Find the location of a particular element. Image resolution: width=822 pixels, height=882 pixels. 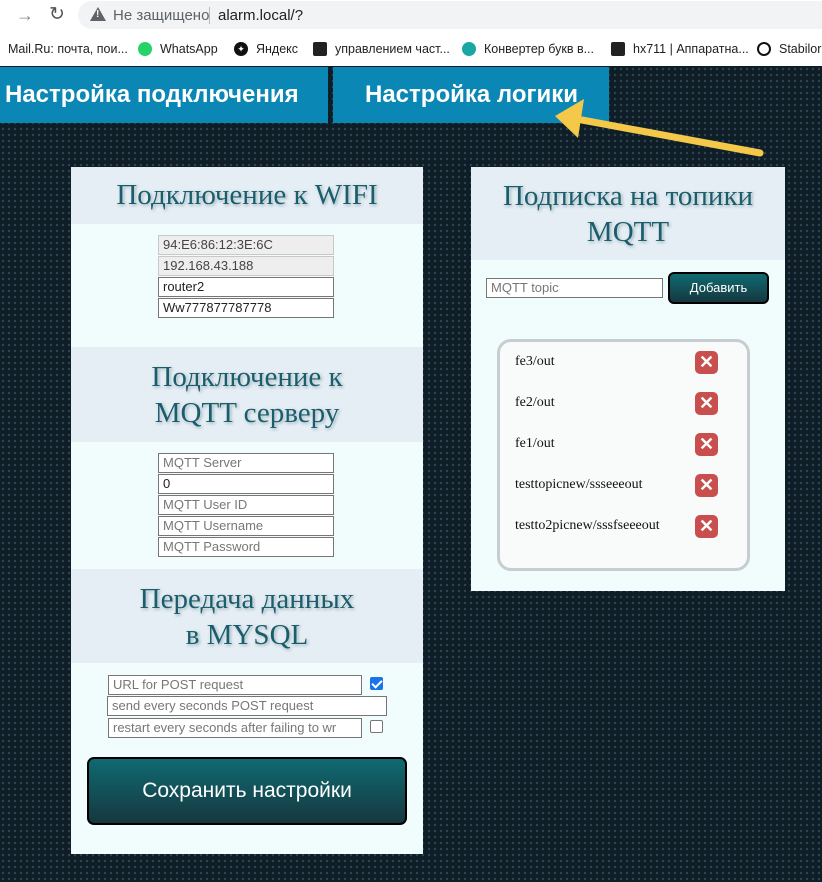

topic-name: fe2/out is located at coordinates (535, 402).